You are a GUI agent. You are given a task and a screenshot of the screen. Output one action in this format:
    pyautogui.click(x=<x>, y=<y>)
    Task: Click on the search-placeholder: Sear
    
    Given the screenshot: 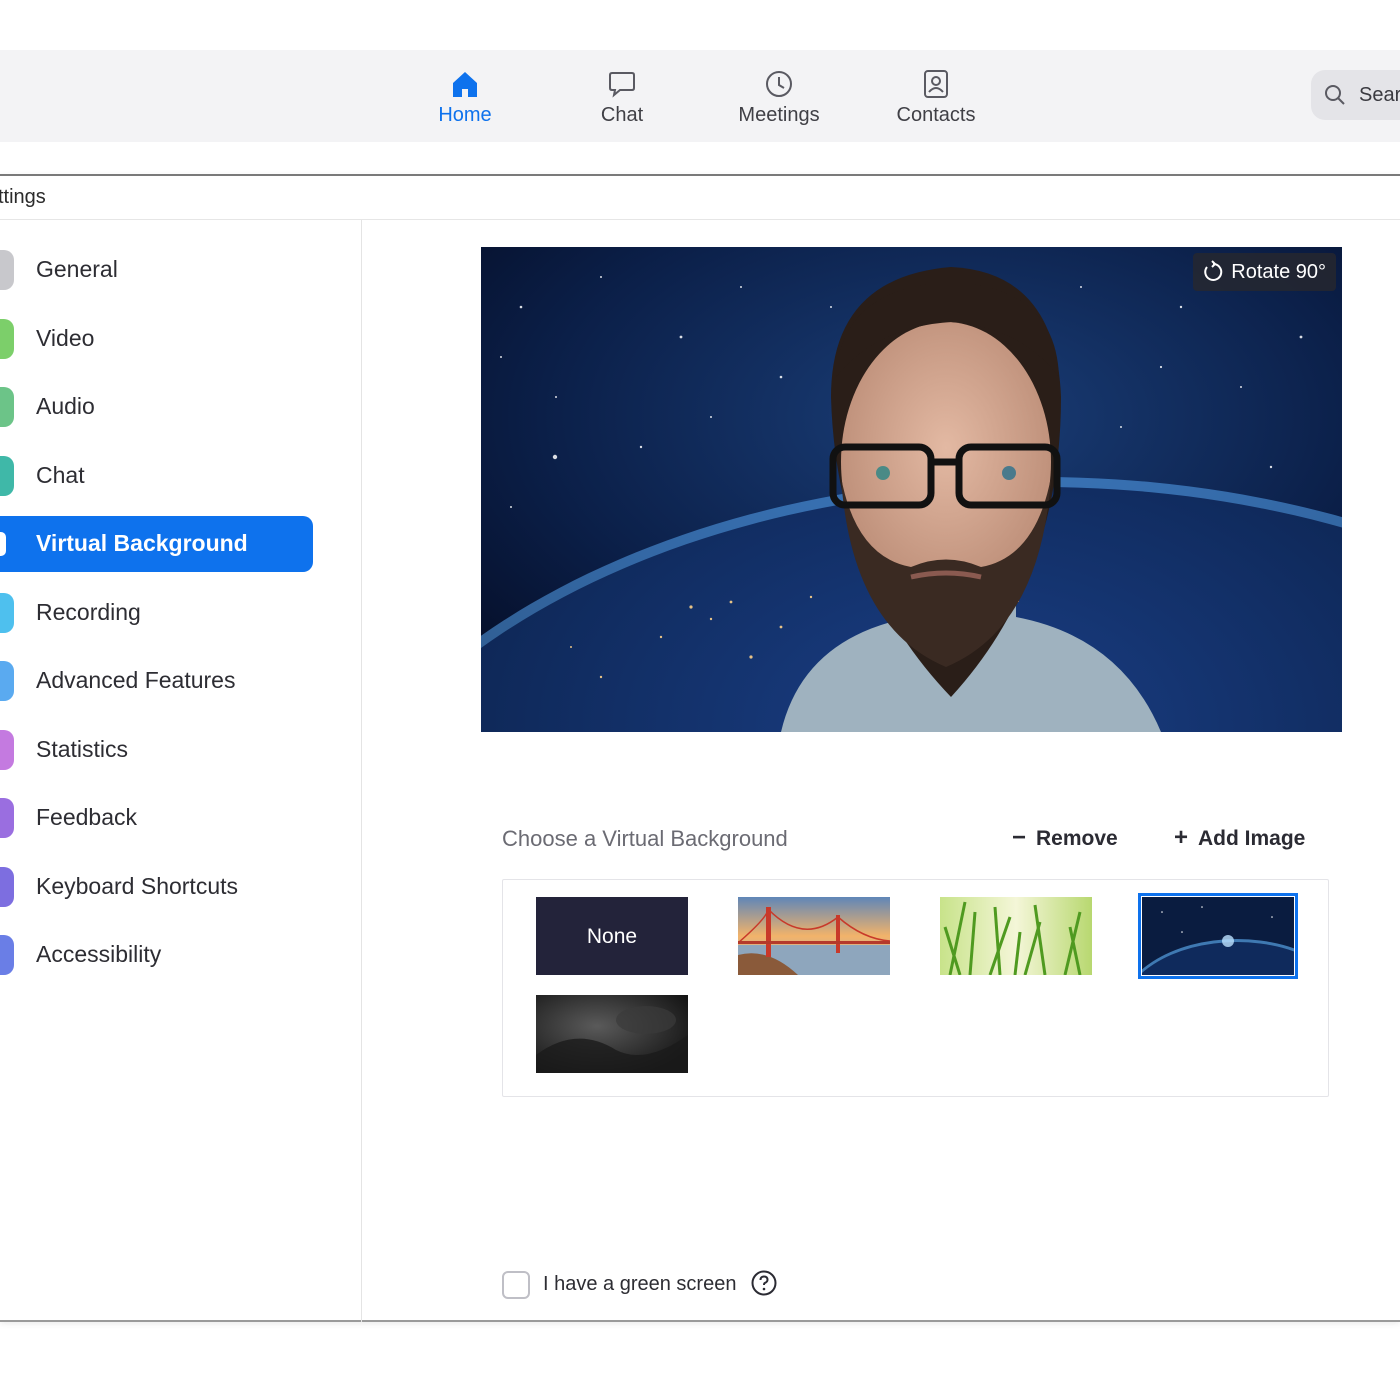 What is the action you would take?
    pyautogui.click(x=1379, y=95)
    